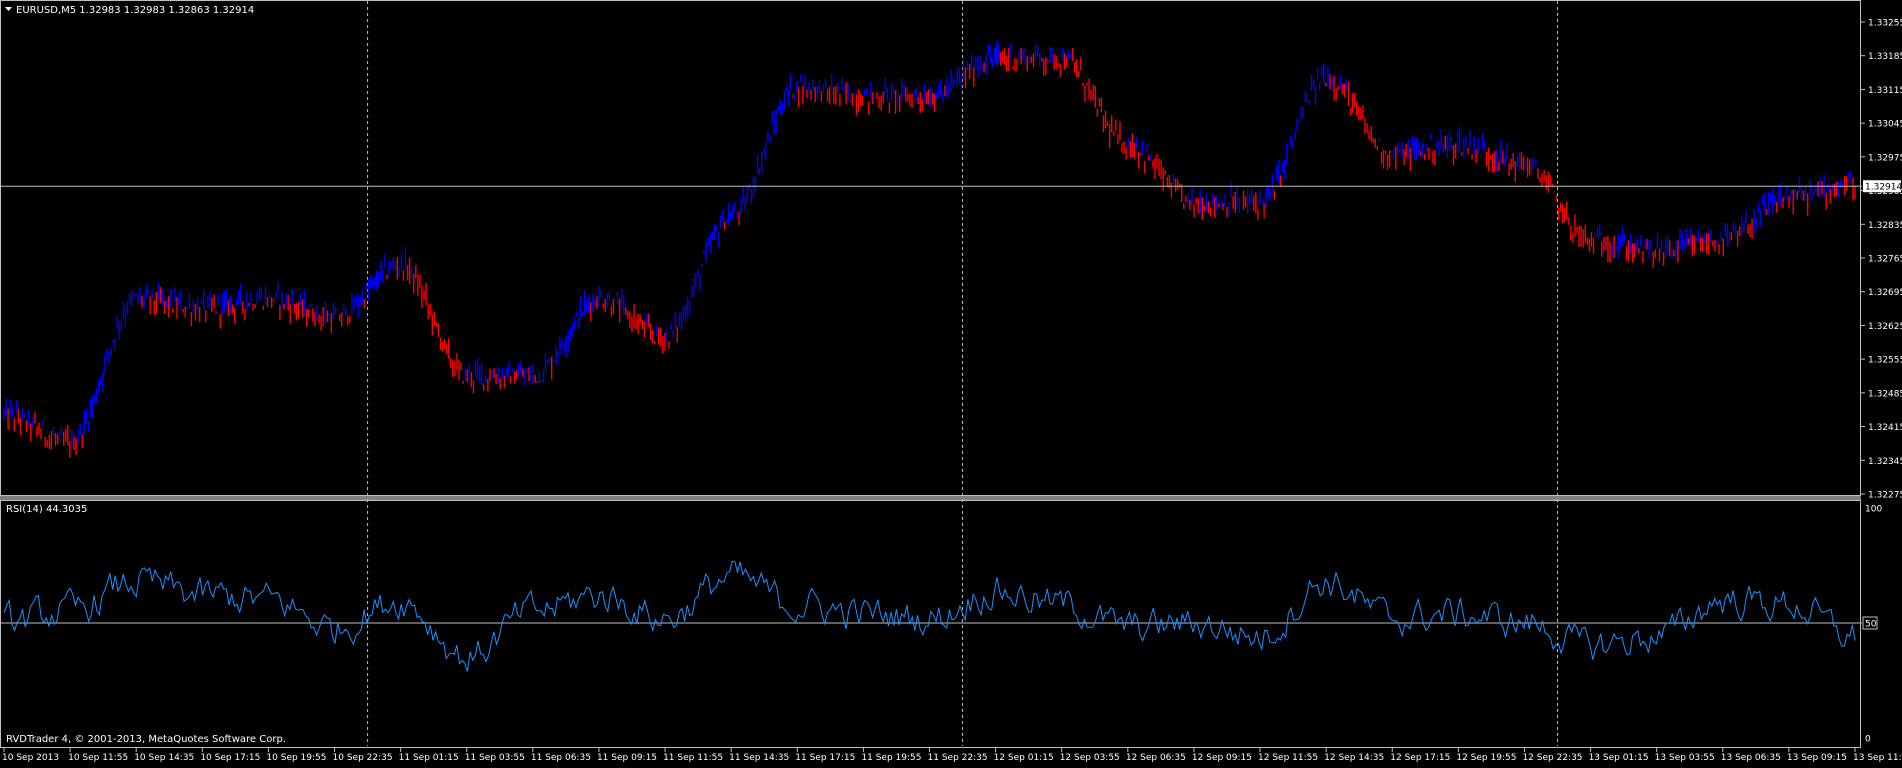 This screenshot has width=1902, height=768. I want to click on price-tick-label: 1.33255, so click(1885, 24).